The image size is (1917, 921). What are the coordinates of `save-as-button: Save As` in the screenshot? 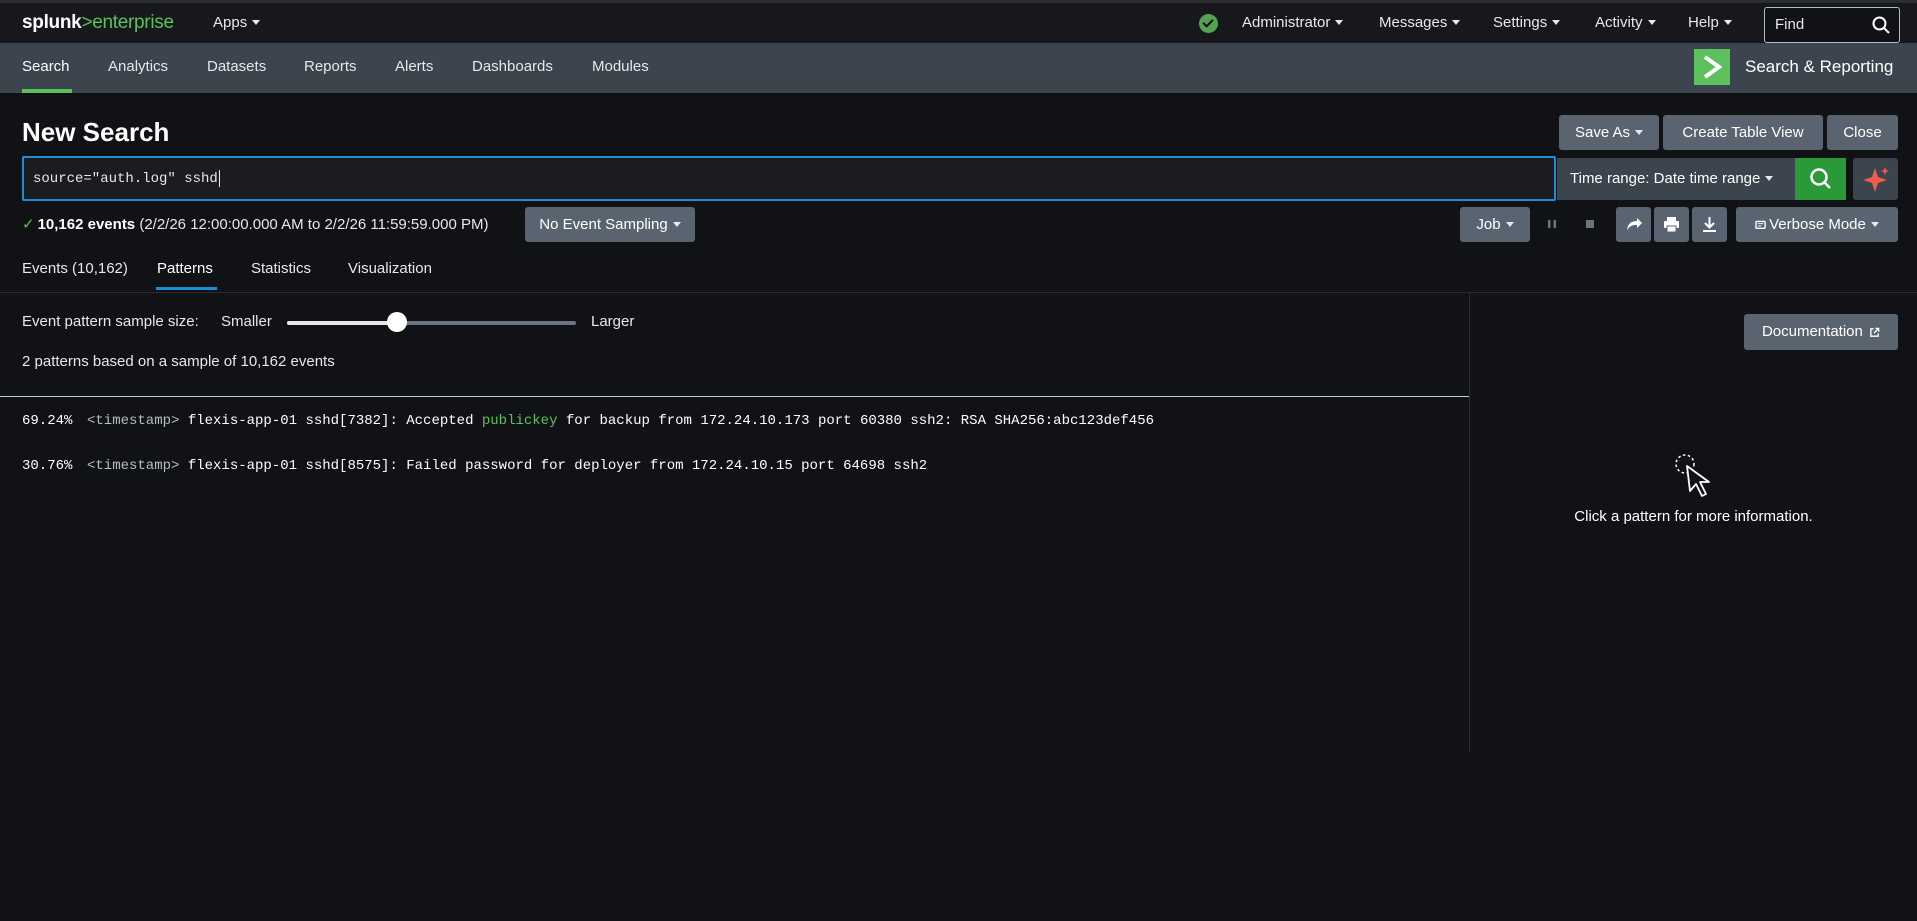 It's located at (1609, 132).